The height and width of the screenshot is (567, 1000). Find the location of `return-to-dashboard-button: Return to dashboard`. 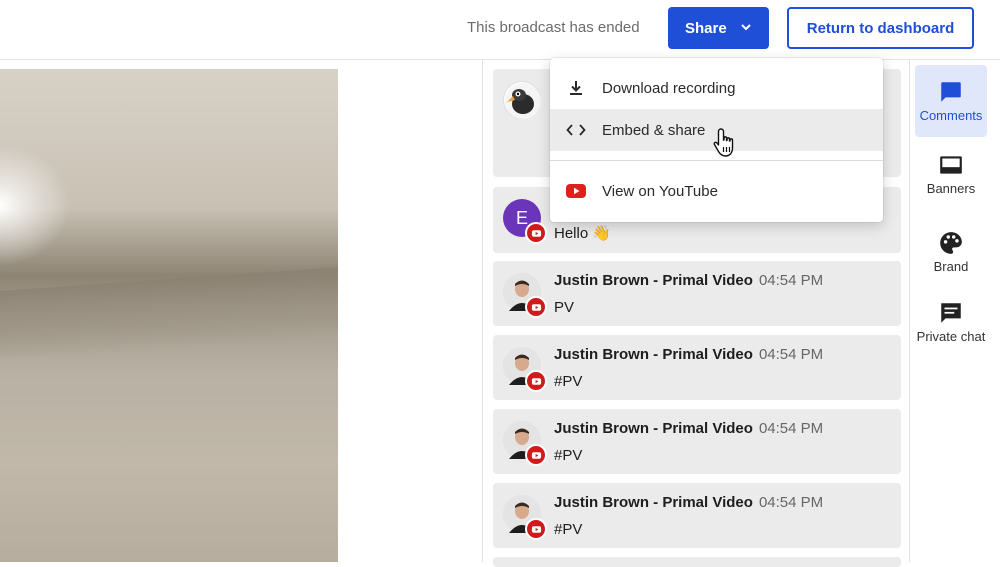

return-to-dashboard-button: Return to dashboard is located at coordinates (880, 28).